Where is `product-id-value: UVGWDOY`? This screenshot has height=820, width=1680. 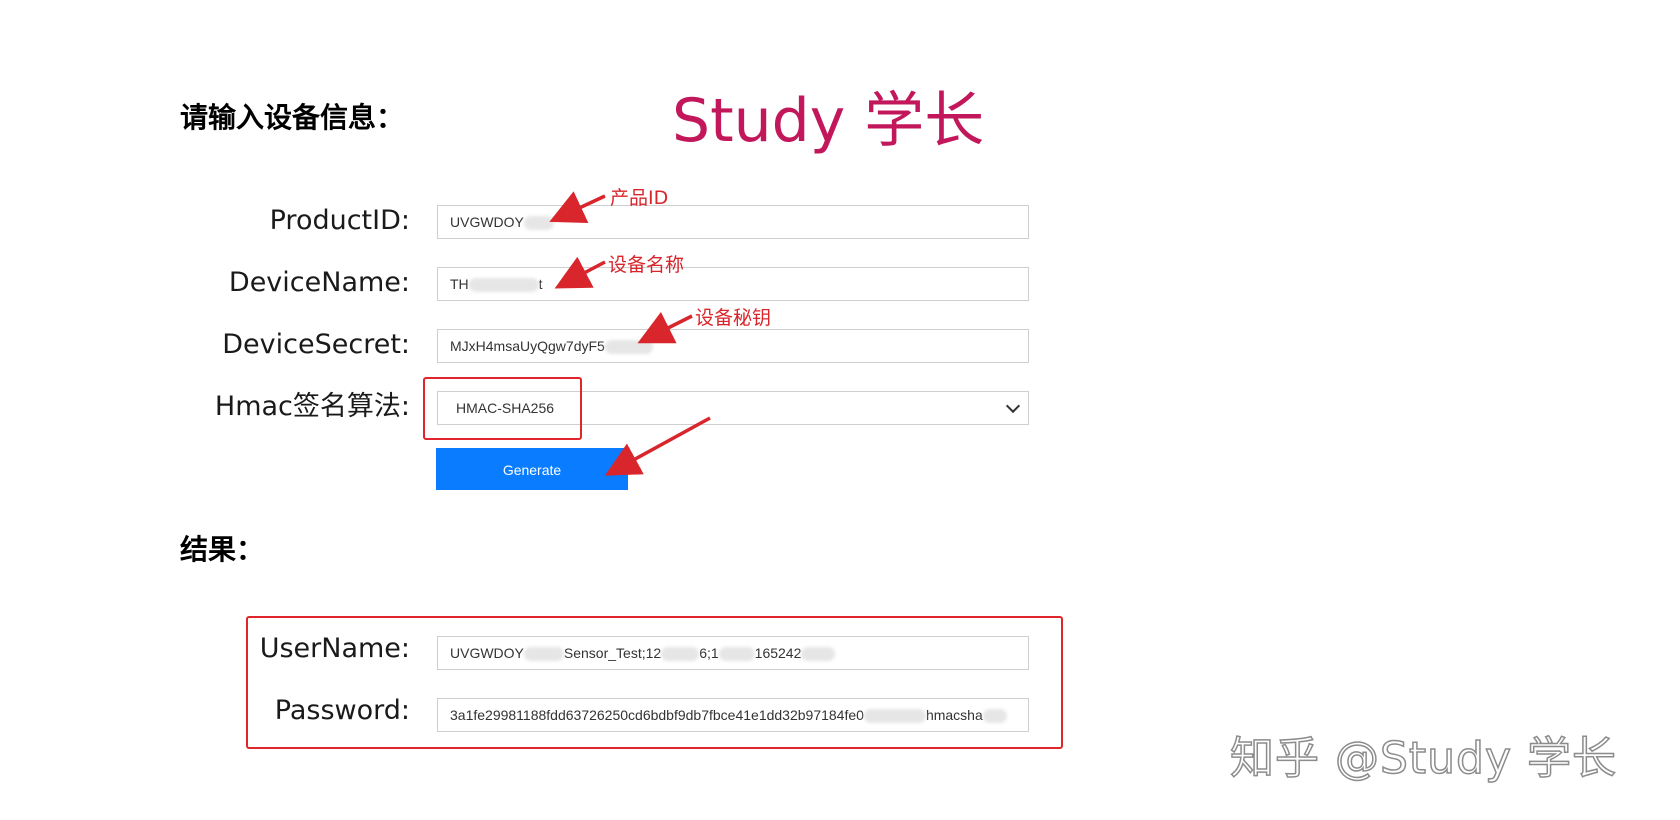 product-id-value: UVGWDOY is located at coordinates (487, 222).